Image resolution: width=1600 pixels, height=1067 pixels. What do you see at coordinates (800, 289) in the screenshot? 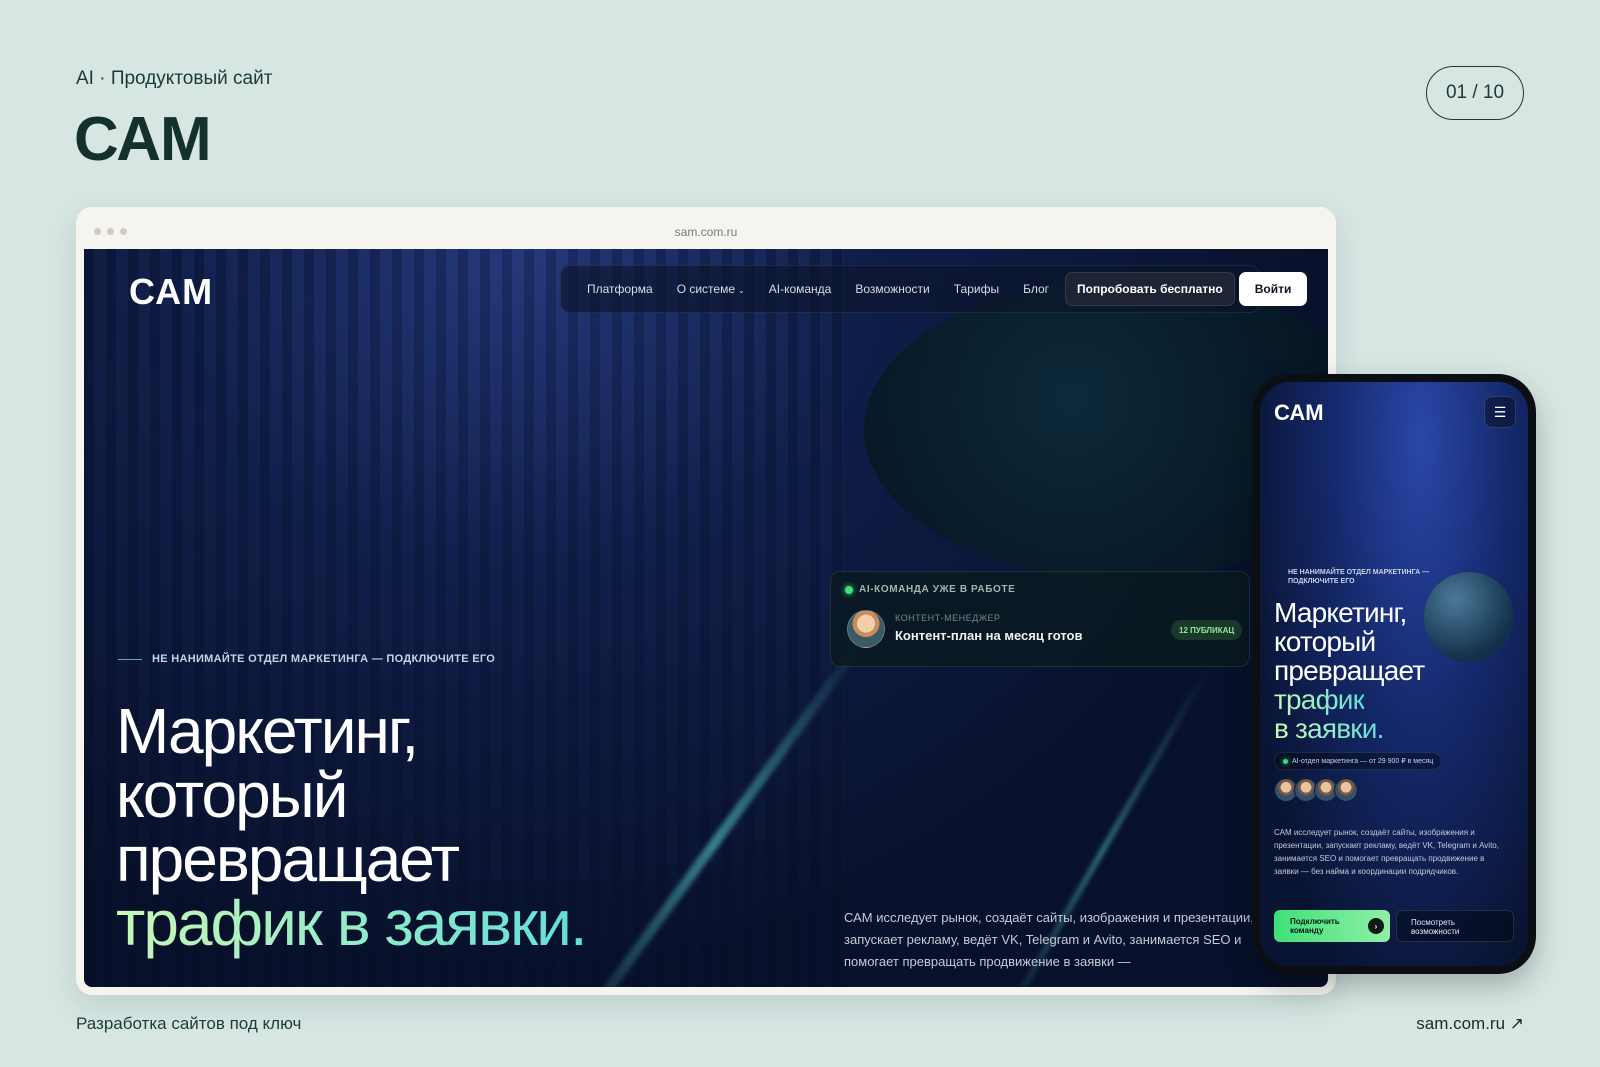
I see `nav-item-ai-team: AI-команда` at bounding box center [800, 289].